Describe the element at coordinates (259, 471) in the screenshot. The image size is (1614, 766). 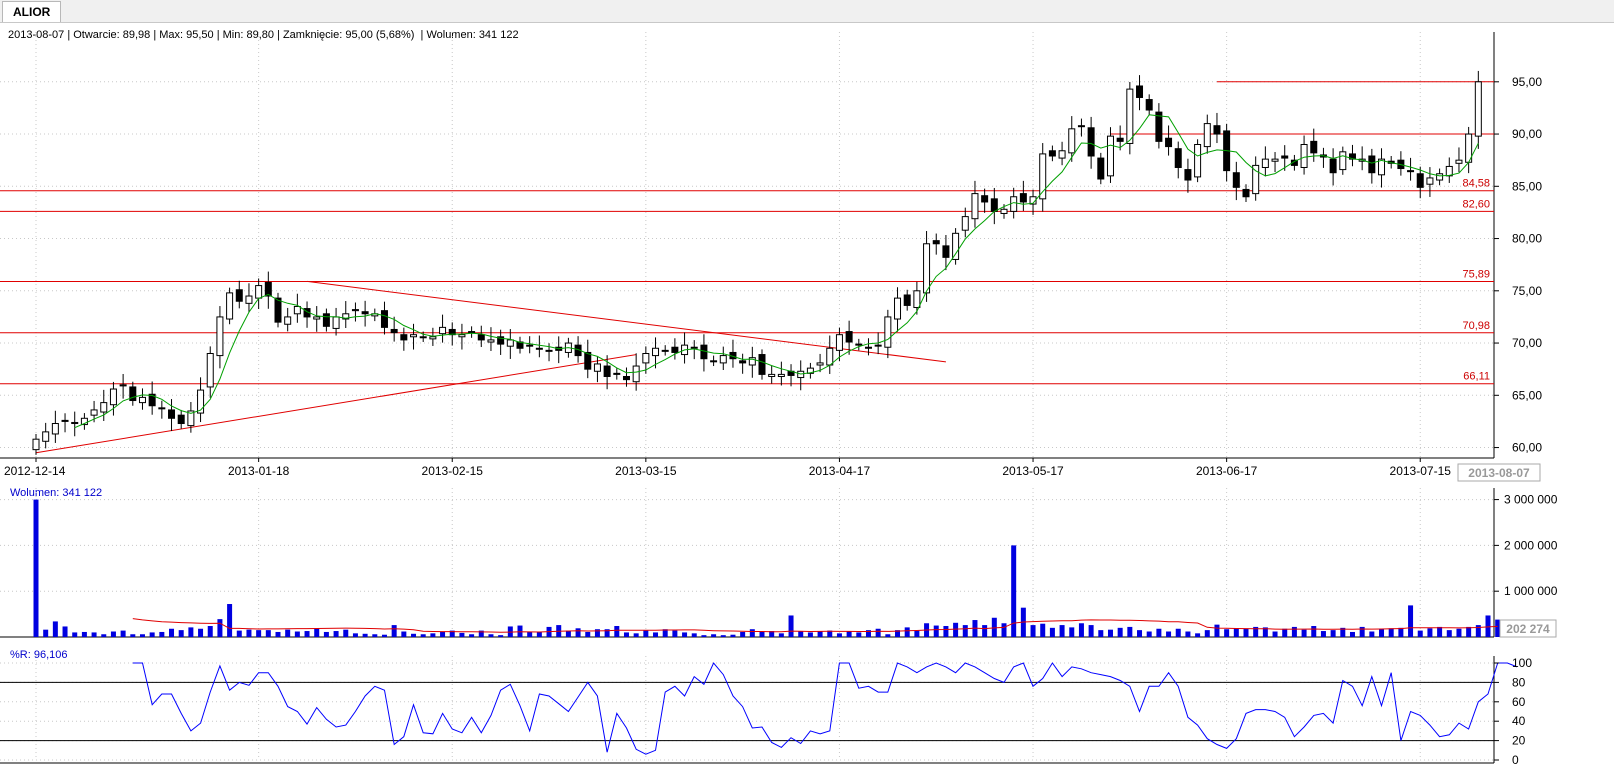
I see `date-tick-label: 2013-01-18` at that location.